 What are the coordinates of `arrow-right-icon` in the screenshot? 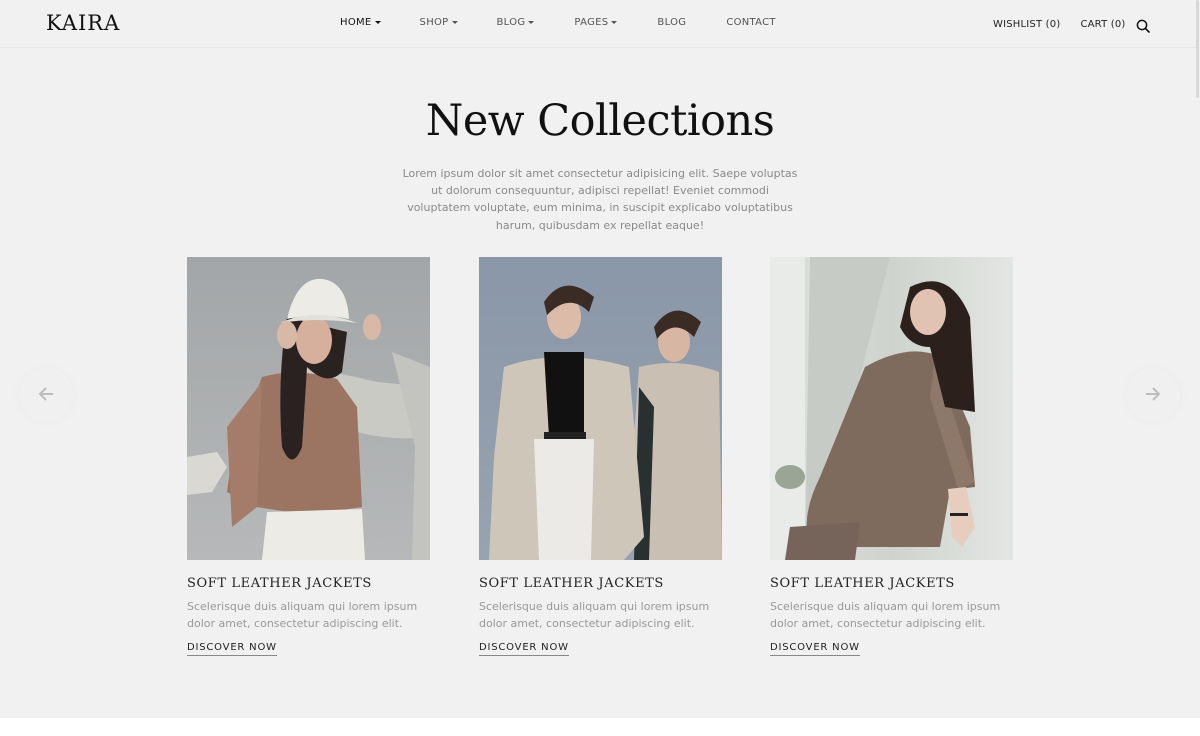 It's located at (1153, 395).